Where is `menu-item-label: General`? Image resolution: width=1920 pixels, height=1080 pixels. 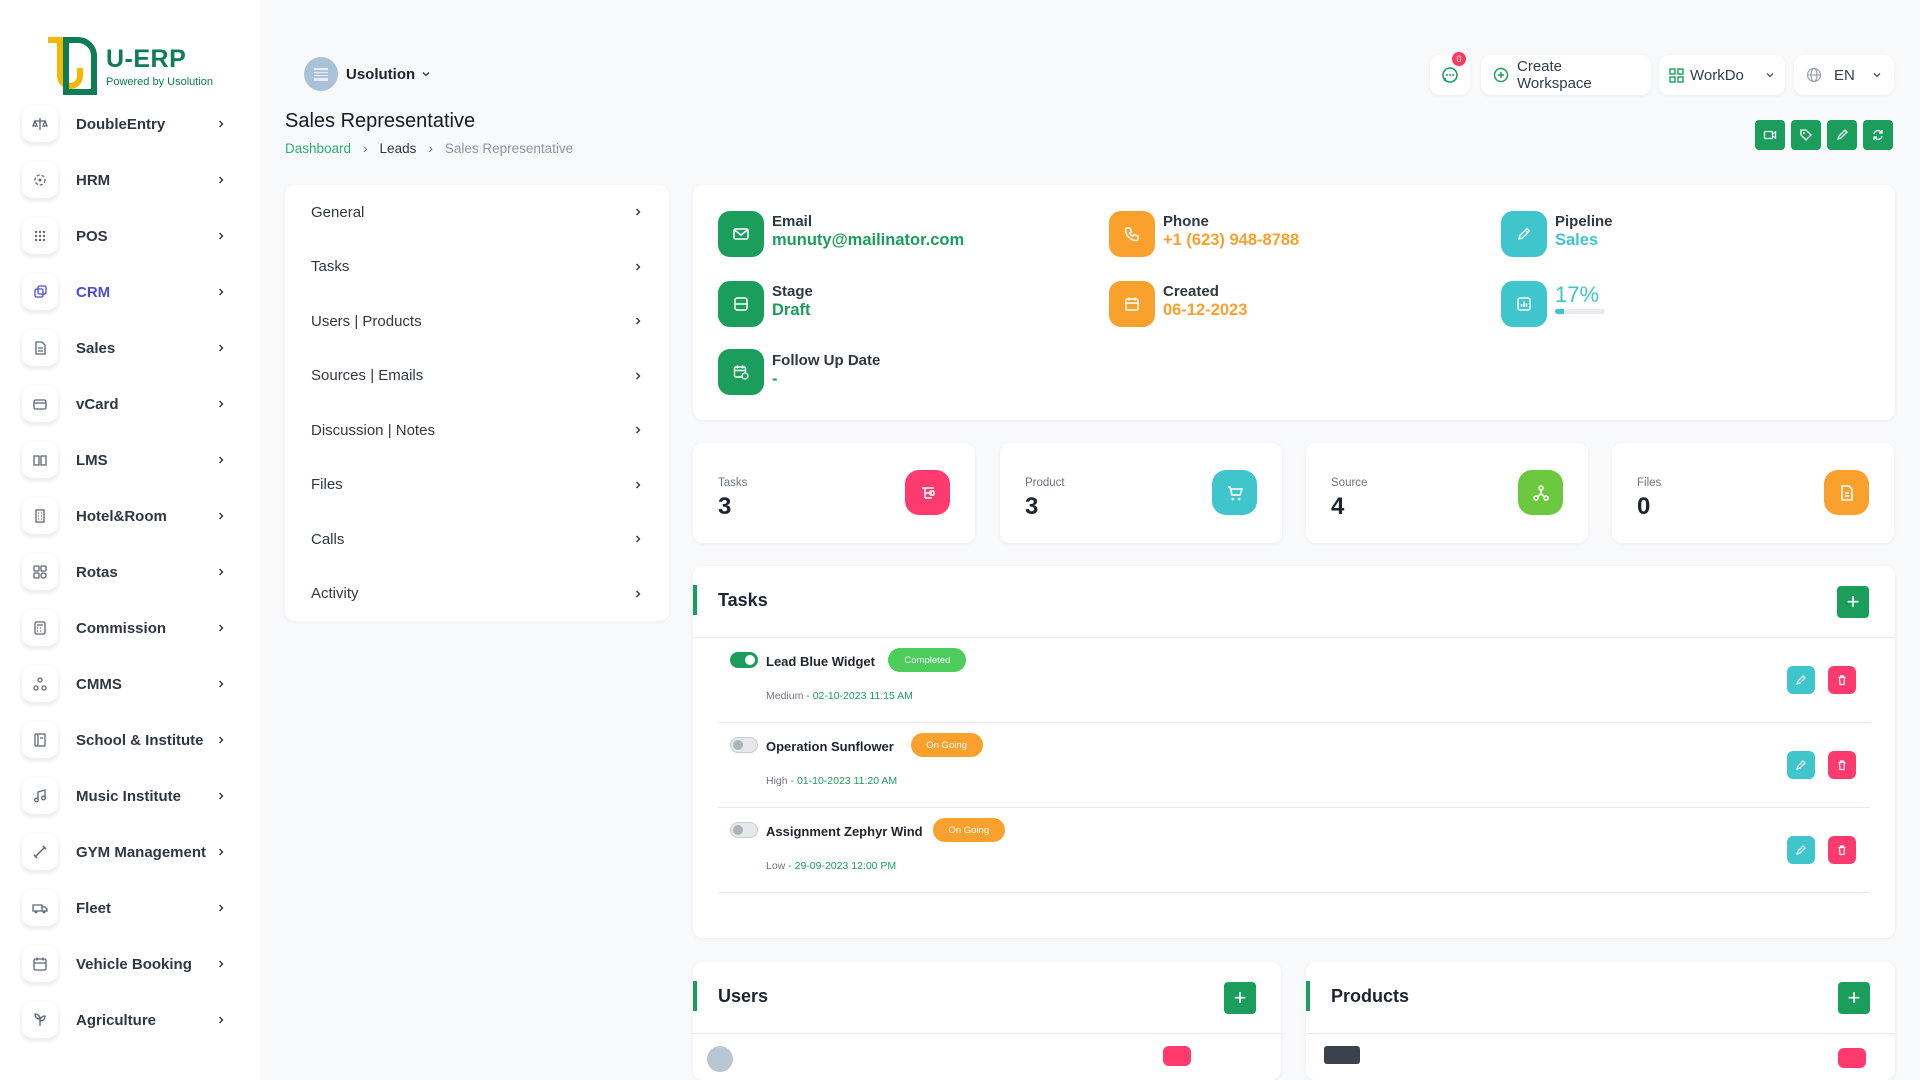
menu-item-label: General is located at coordinates (338, 212).